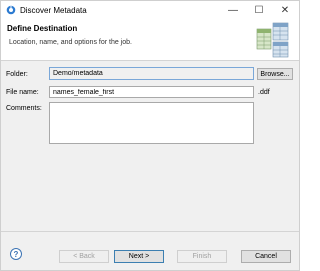  Describe the element at coordinates (53, 10) in the screenshot. I see `window-title: Discover Metadata` at that location.